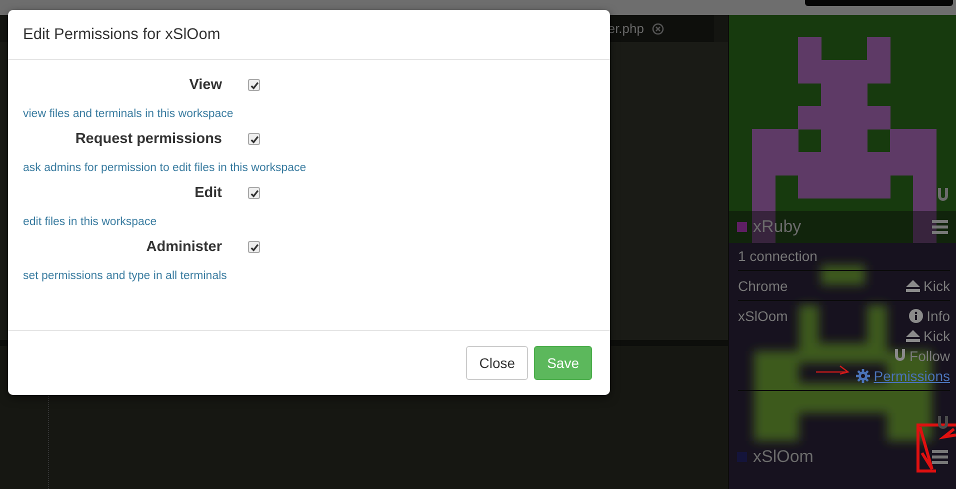 Image resolution: width=956 pixels, height=489 pixels. Describe the element at coordinates (165, 168) in the screenshot. I see `permission-description: ask admins for permission to edit files in this workspace` at that location.